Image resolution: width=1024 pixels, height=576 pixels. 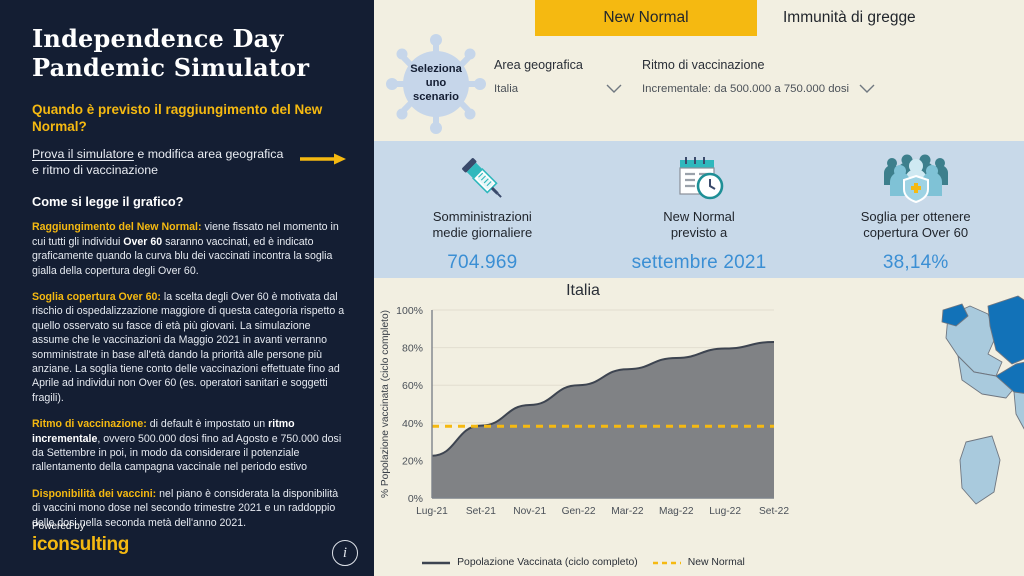 I want to click on scenario-label-line-2: uno, so click(x=436, y=83).